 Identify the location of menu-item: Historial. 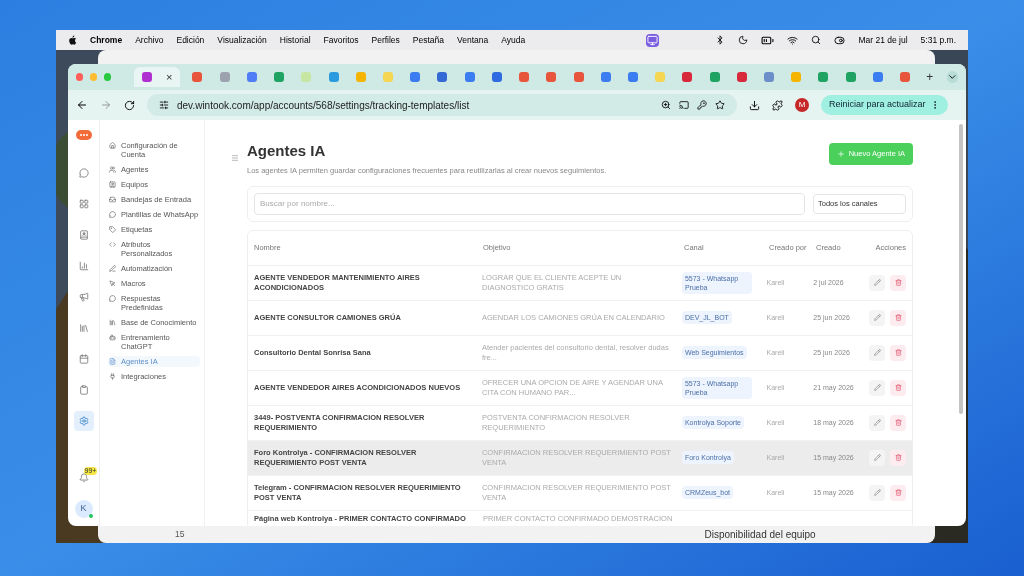
(295, 40).